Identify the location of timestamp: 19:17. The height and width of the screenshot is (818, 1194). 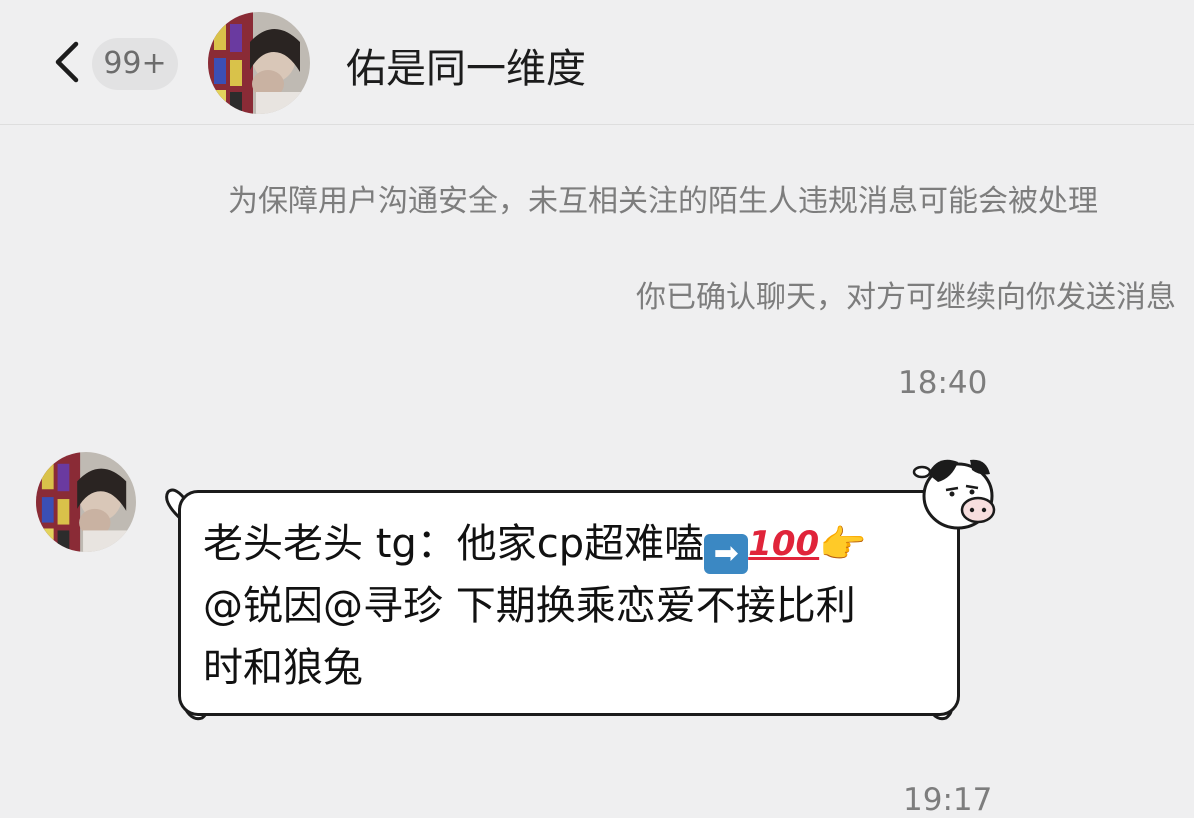
(948, 800).